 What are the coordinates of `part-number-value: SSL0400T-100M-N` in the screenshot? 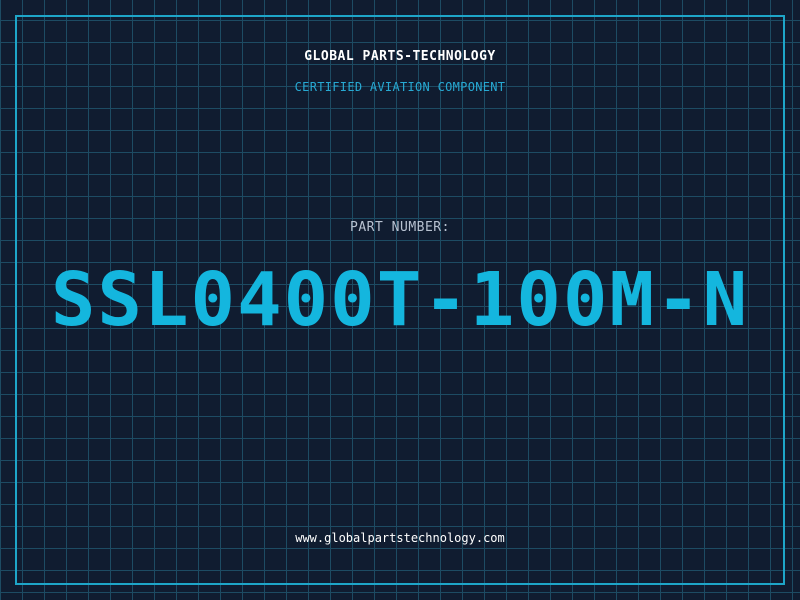 It's located at (400, 300).